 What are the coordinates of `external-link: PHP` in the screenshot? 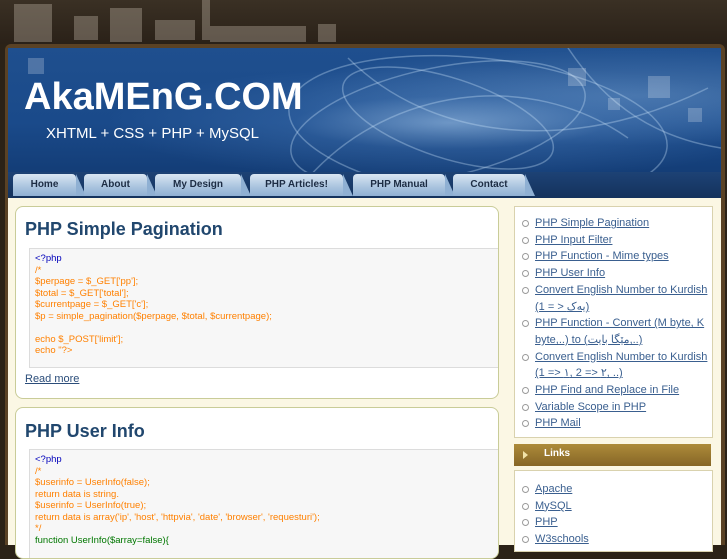 It's located at (546, 522).